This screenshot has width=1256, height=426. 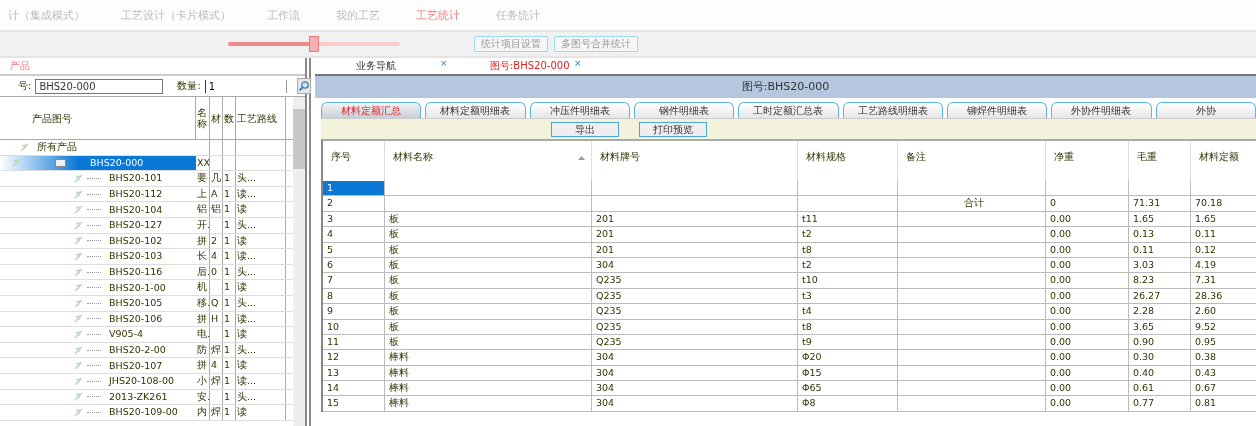 I want to click on report-tab: 工时定额汇总表, so click(x=788, y=110).